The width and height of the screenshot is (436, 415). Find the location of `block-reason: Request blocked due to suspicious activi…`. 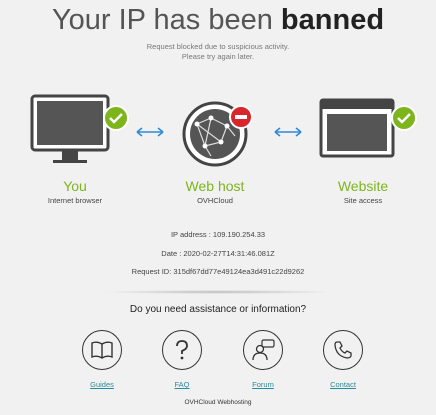

block-reason: Request blocked due to suspicious activi… is located at coordinates (218, 46).